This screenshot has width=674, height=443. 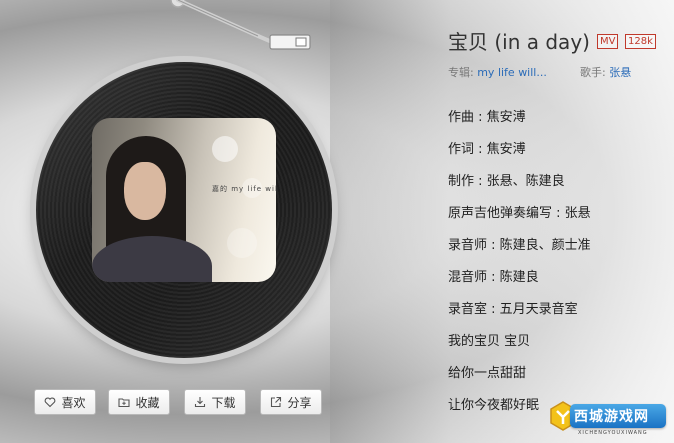 I want to click on album-cover: 嘉的 my life will, so click(x=184, y=200).